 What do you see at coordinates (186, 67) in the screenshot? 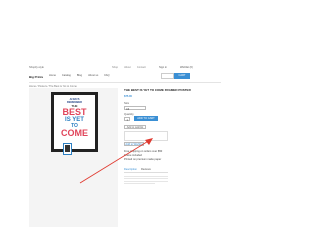
I see `wishlist-link: Wishlist (0)` at bounding box center [186, 67].